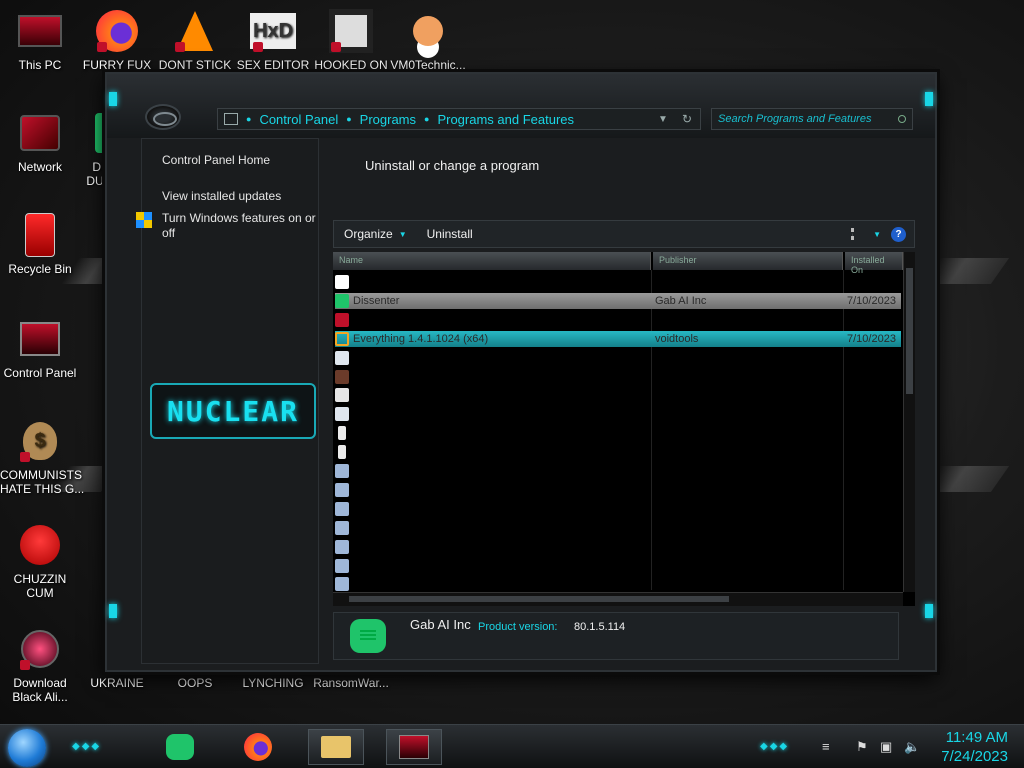 This screenshot has width=1024, height=768. What do you see at coordinates (273, 40) in the screenshot?
I see `desktop-icon-hxd: HxD SEX EDITOR` at bounding box center [273, 40].